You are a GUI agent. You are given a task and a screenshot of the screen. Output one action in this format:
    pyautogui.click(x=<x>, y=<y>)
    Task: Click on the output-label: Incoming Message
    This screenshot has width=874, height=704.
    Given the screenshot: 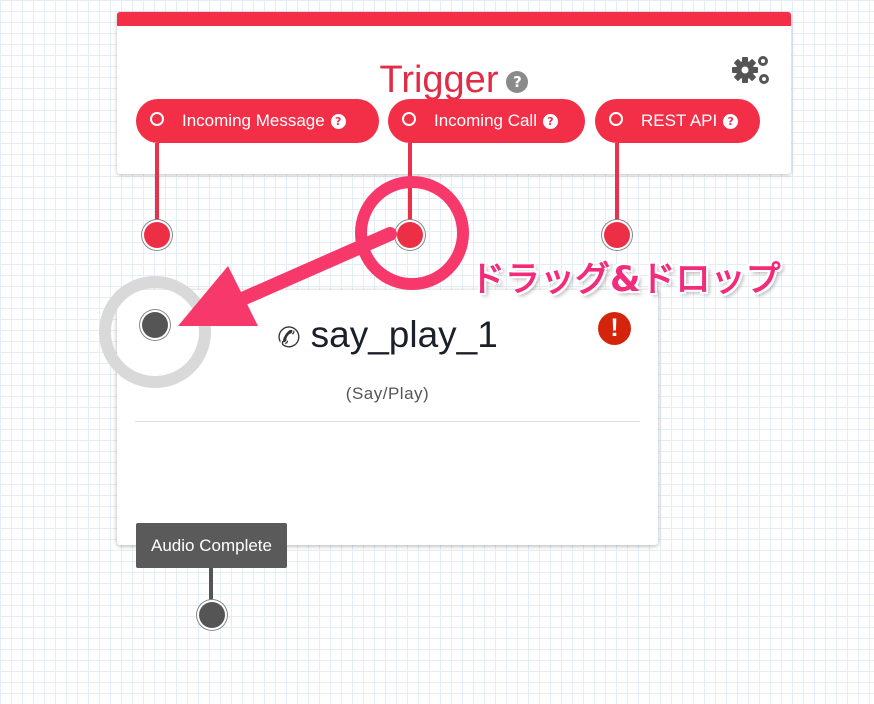 What is the action you would take?
    pyautogui.click(x=253, y=120)
    